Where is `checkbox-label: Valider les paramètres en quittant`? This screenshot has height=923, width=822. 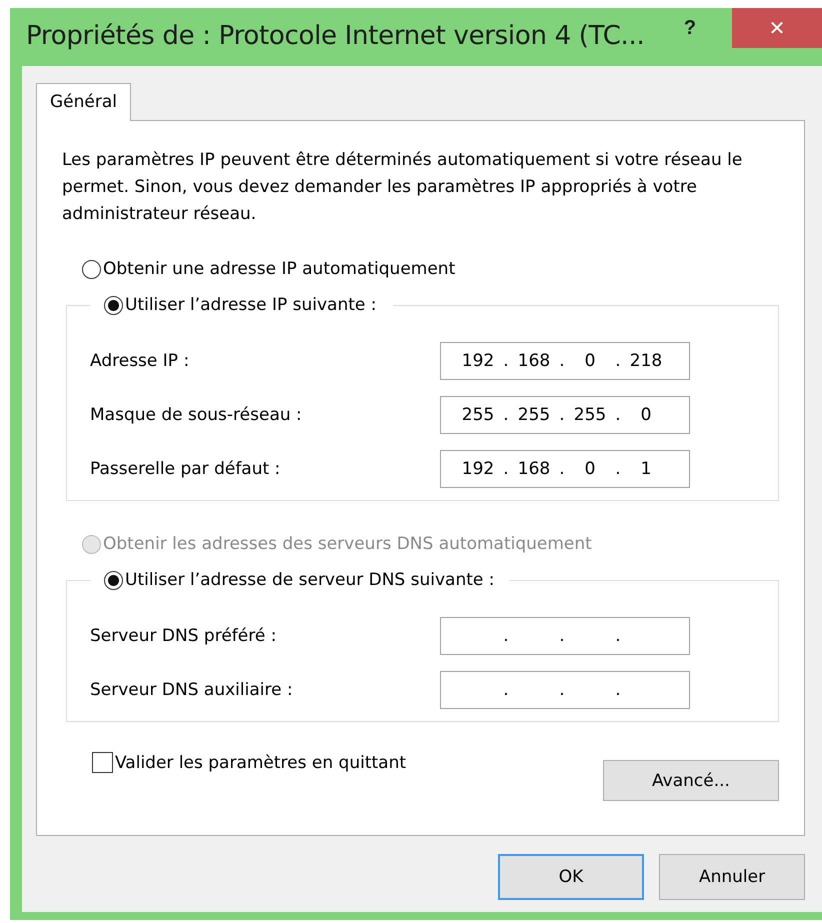
checkbox-label: Valider les paramètres en quittant is located at coordinates (260, 762).